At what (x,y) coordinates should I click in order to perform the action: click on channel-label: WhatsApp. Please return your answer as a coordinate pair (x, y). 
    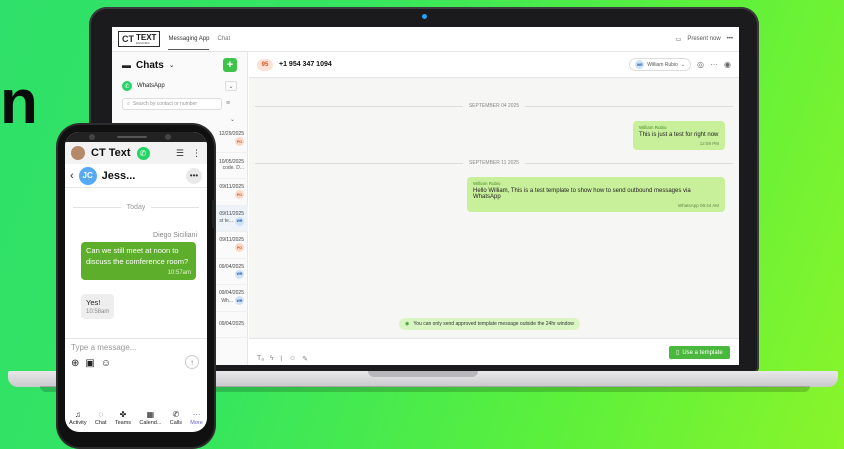
    Looking at the image, I should click on (151, 86).